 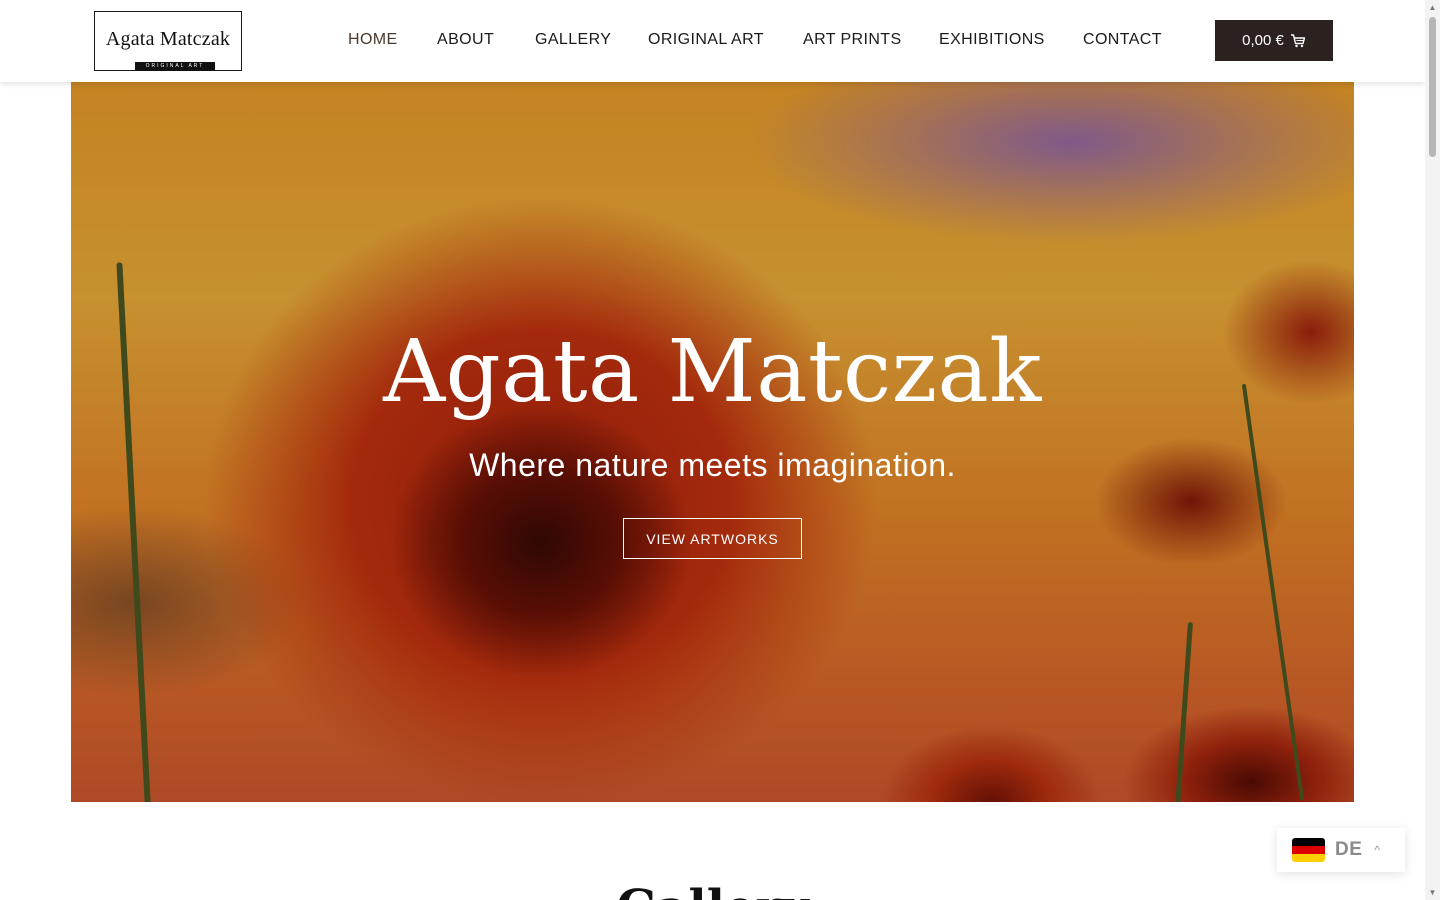 I want to click on nav-contact: CONTACT, so click(x=1122, y=40).